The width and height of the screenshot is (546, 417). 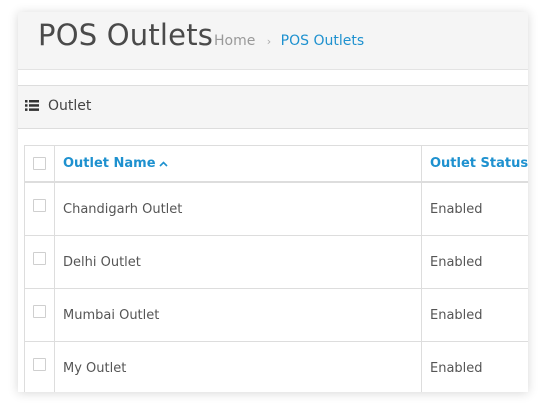 I want to click on outlet-status-sort-link: Outlet Status, so click(x=479, y=163).